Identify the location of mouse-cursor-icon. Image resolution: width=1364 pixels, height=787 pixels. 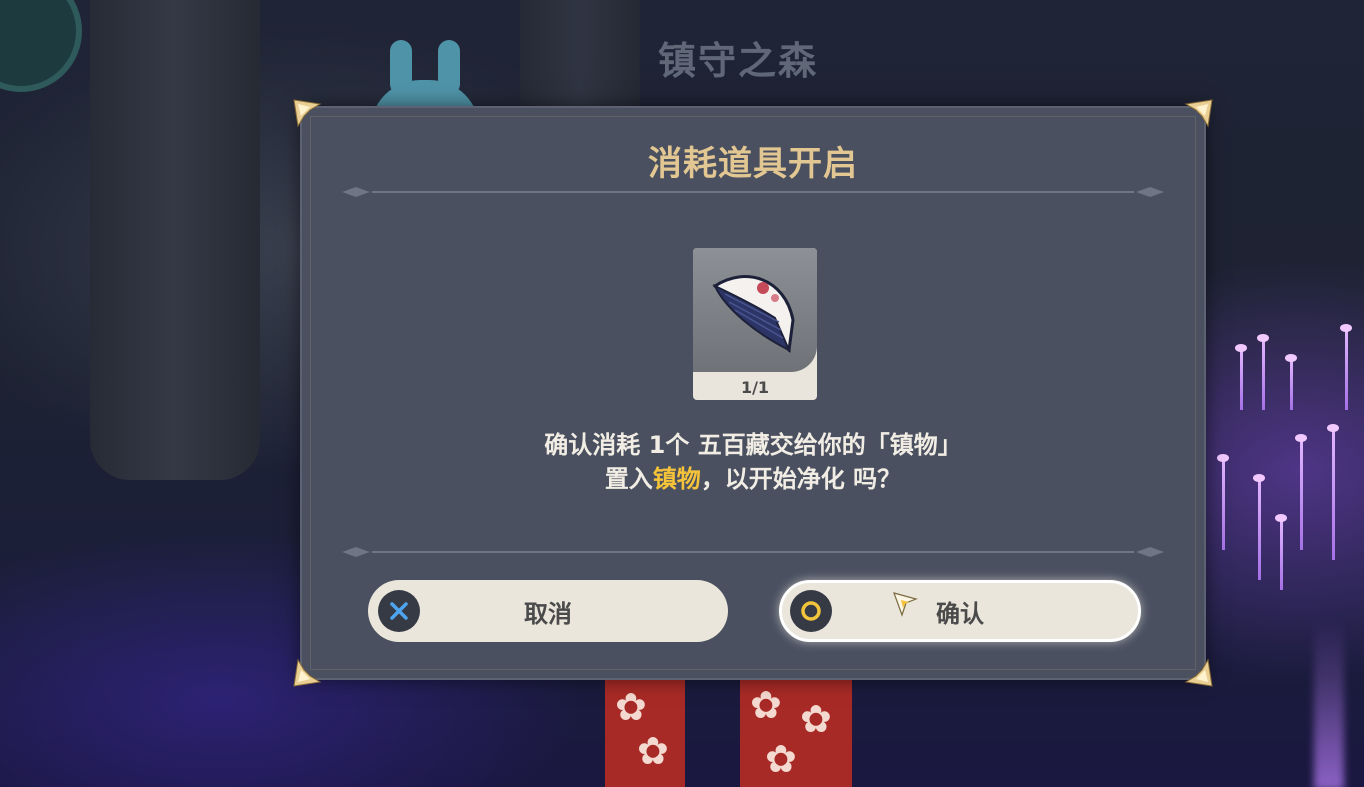
(906, 605).